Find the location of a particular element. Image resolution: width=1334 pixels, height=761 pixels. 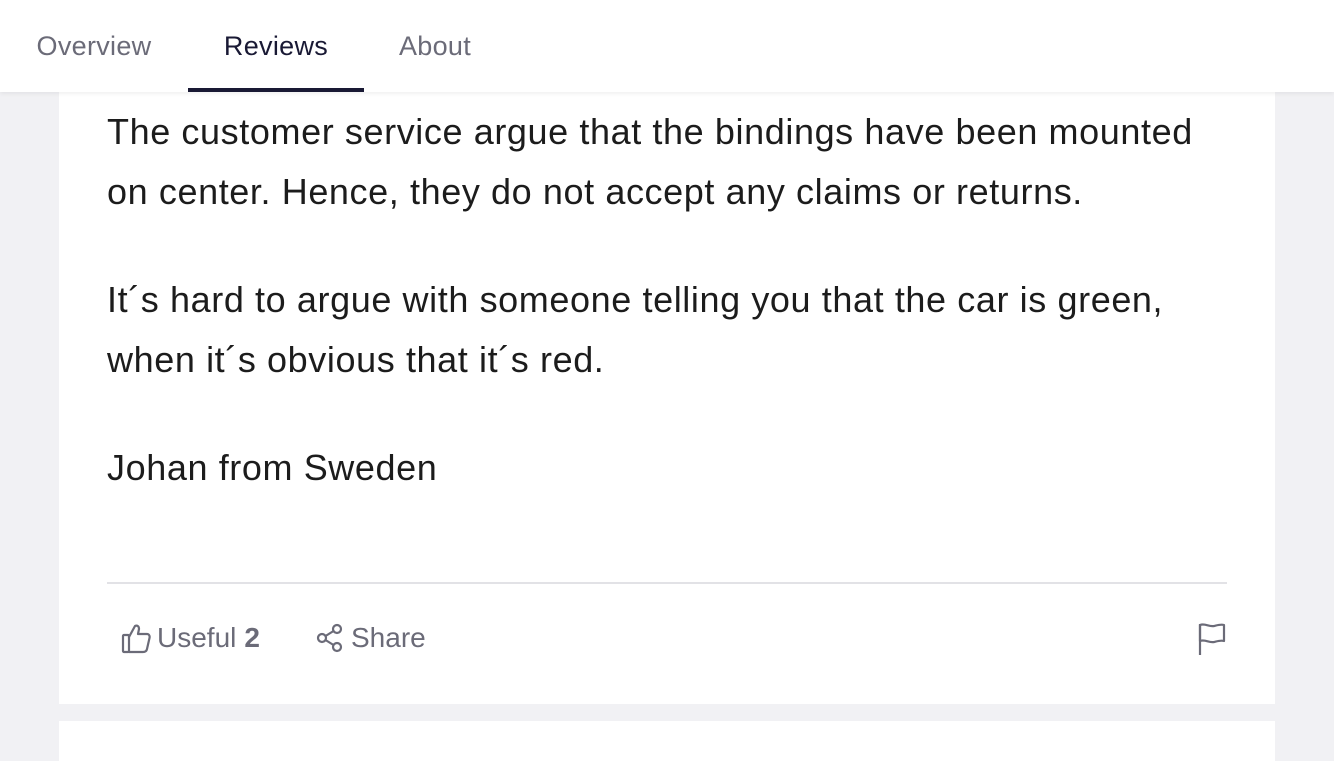

tab-about: About is located at coordinates (435, 46).